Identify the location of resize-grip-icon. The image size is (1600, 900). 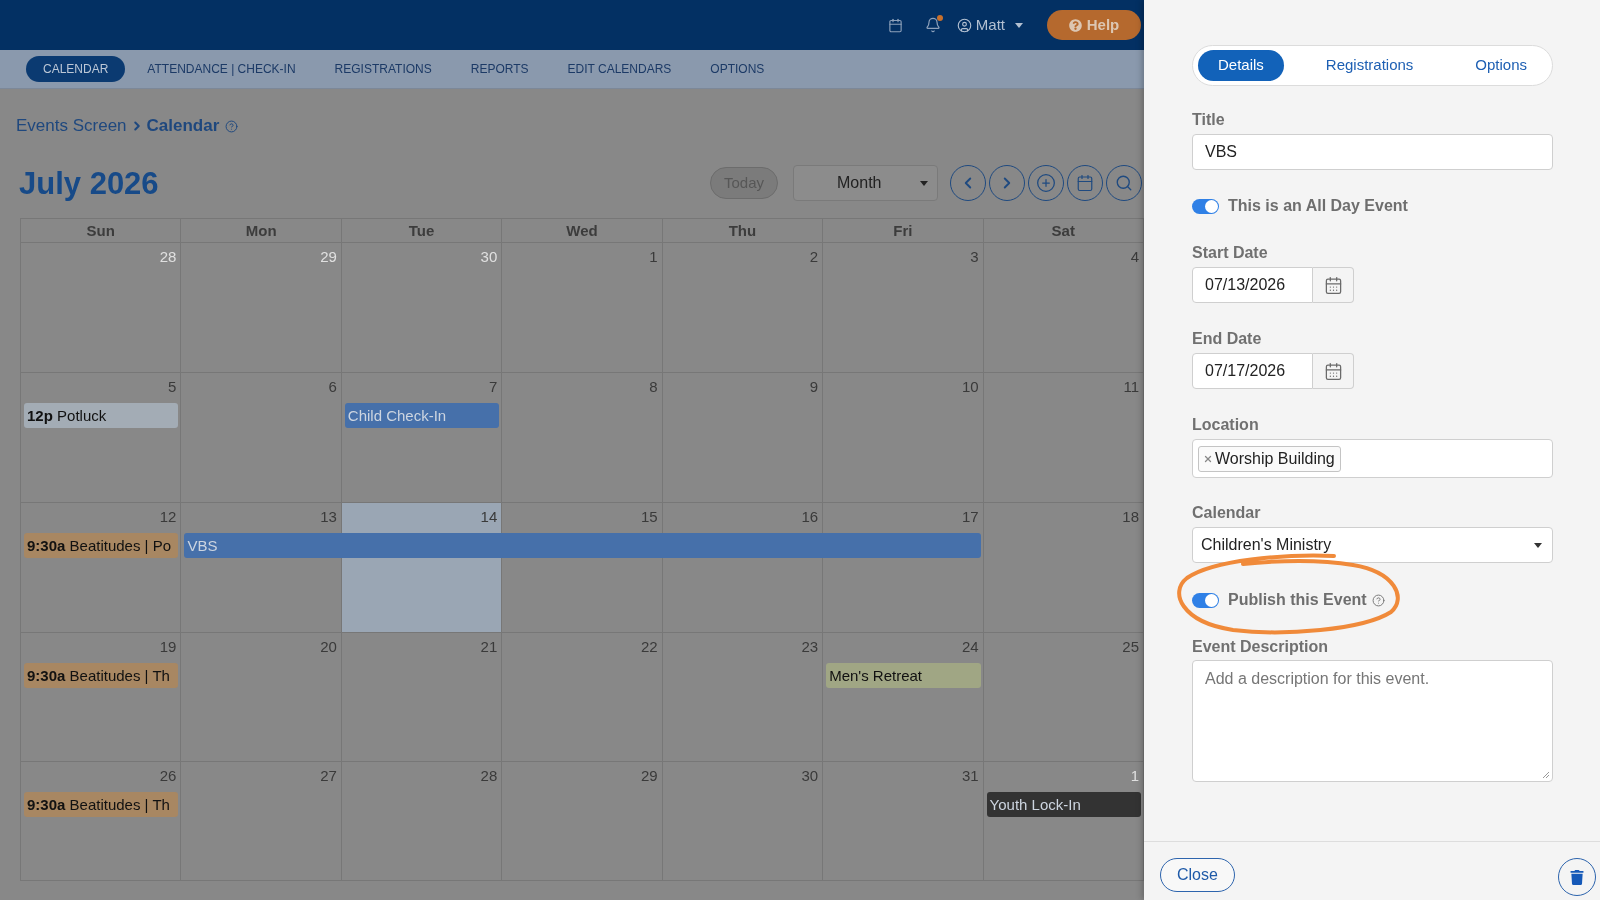
(1546, 775).